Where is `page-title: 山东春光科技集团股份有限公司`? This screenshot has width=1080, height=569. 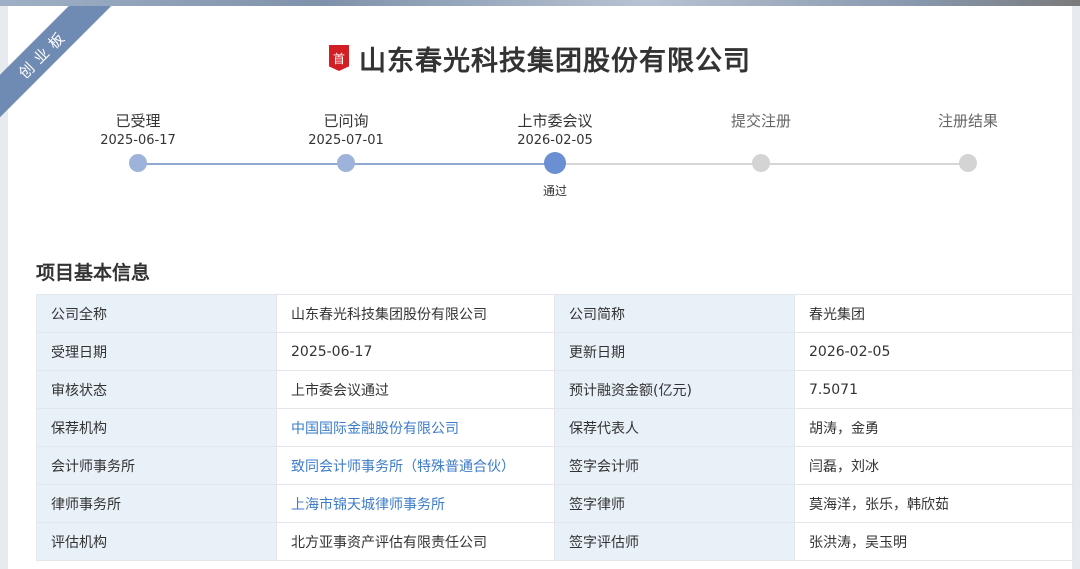 page-title: 山东春光科技集团股份有限公司 is located at coordinates (555, 61).